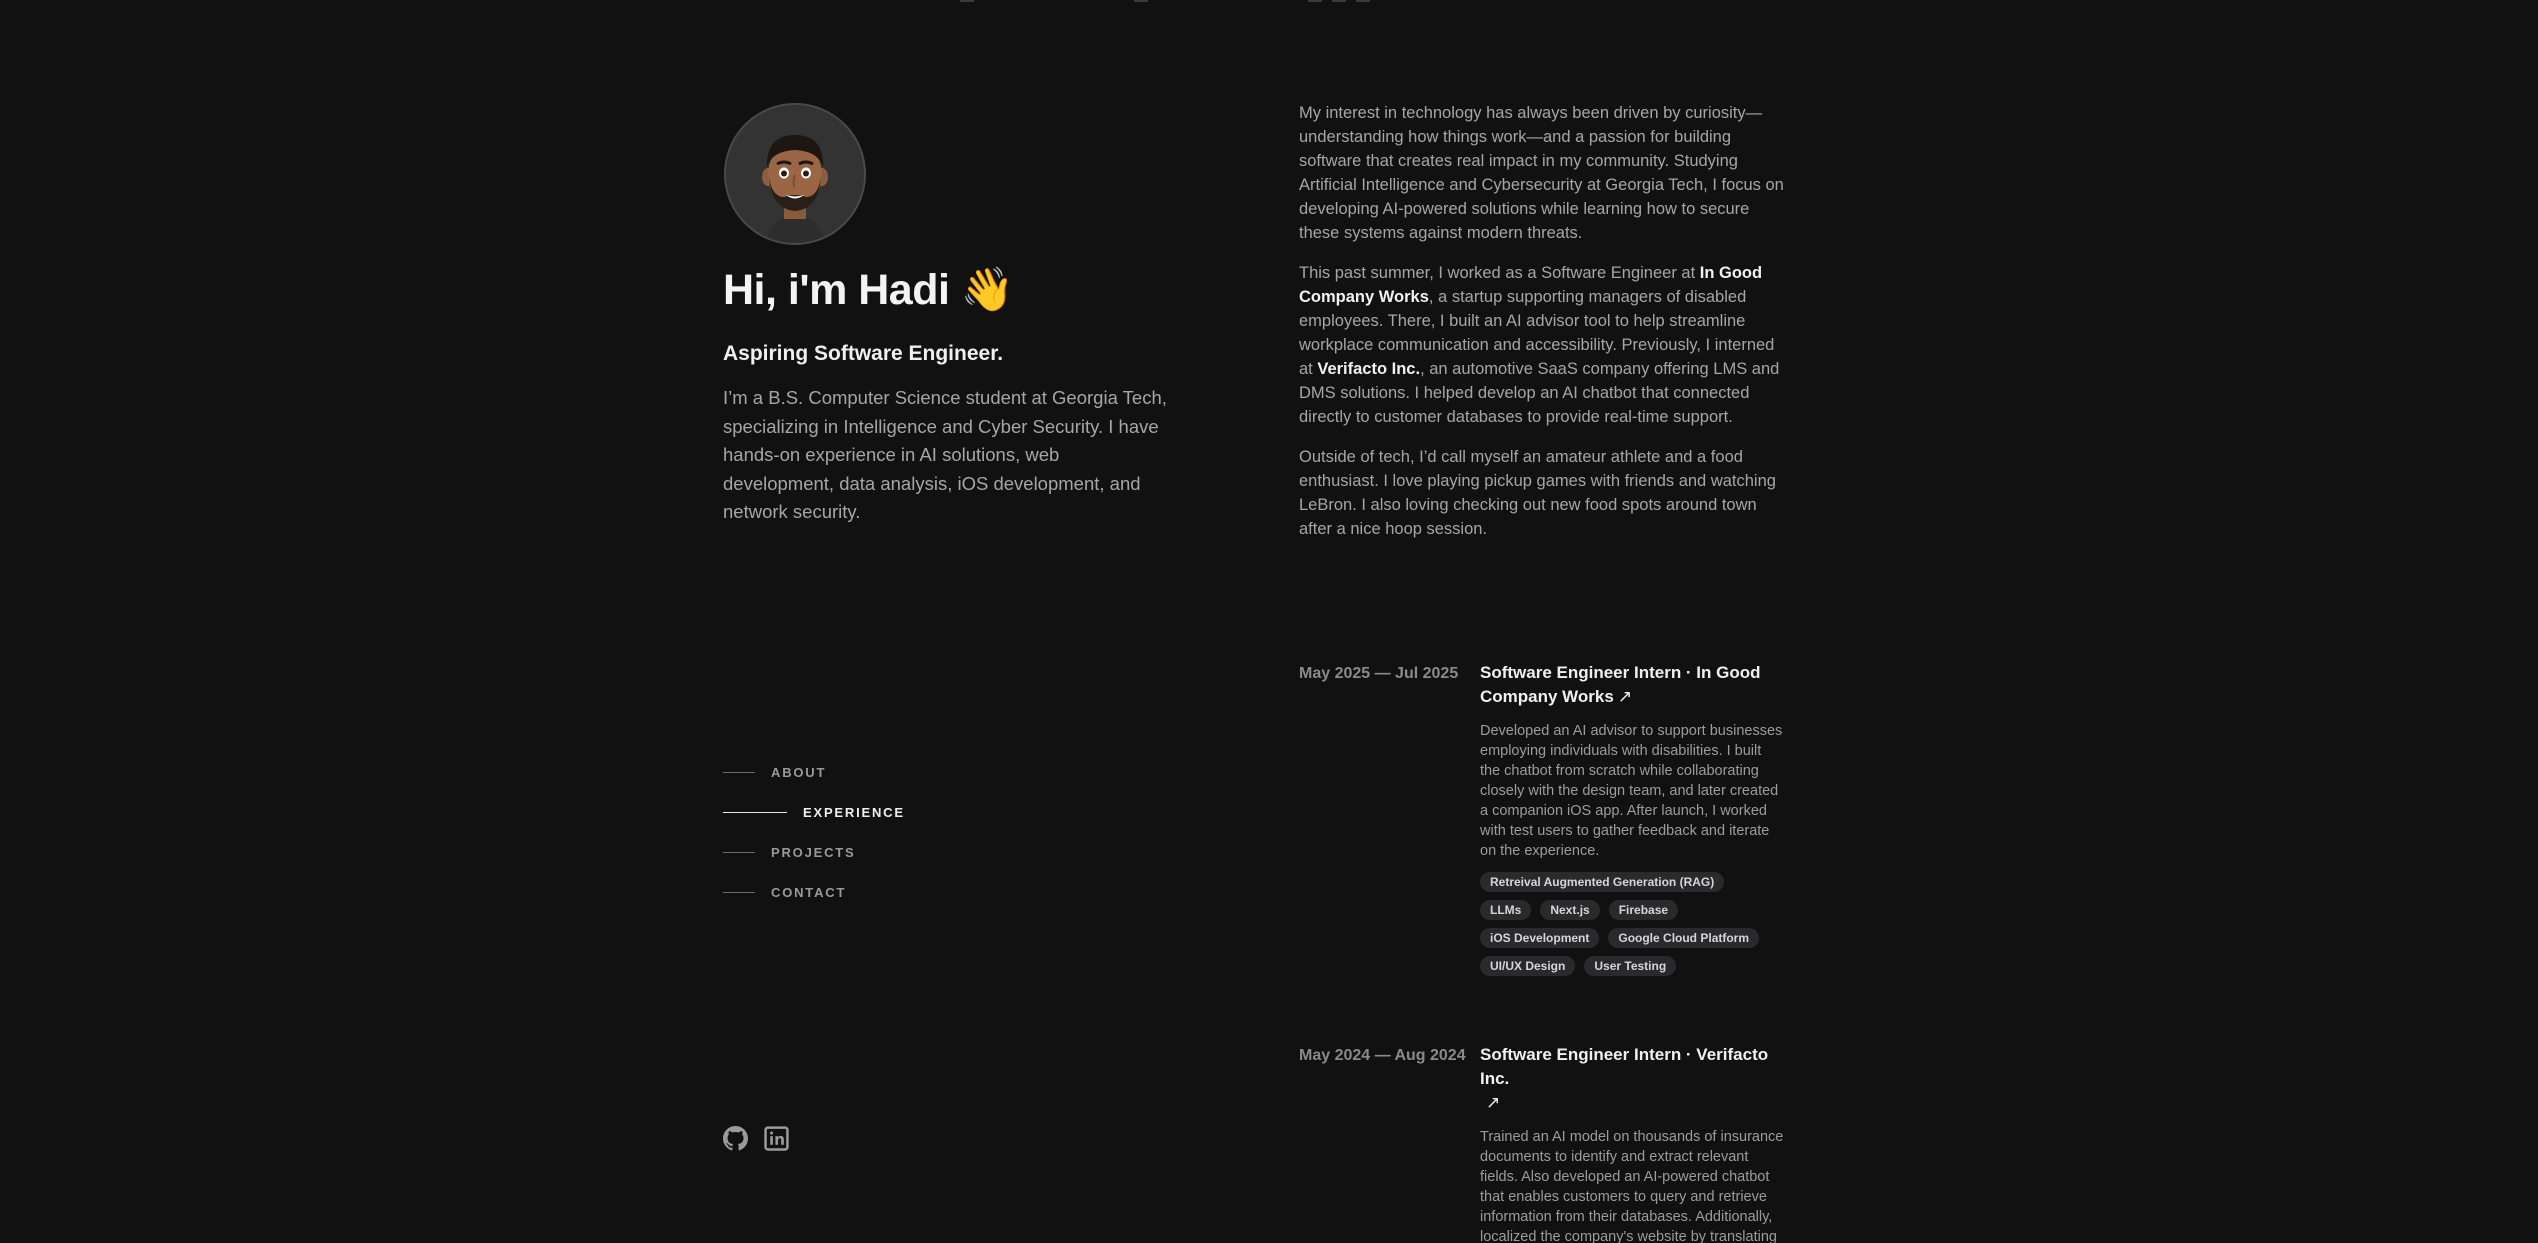 The height and width of the screenshot is (1243, 2538). What do you see at coordinates (1379, 673) in the screenshot?
I see `experience-date: May 2025 — Jul 2025` at bounding box center [1379, 673].